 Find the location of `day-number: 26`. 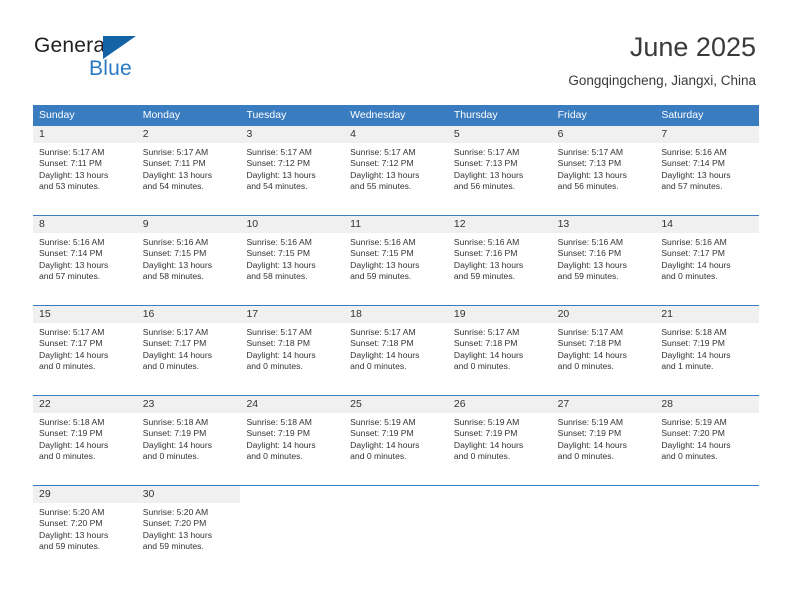

day-number: 26 is located at coordinates (499, 404).